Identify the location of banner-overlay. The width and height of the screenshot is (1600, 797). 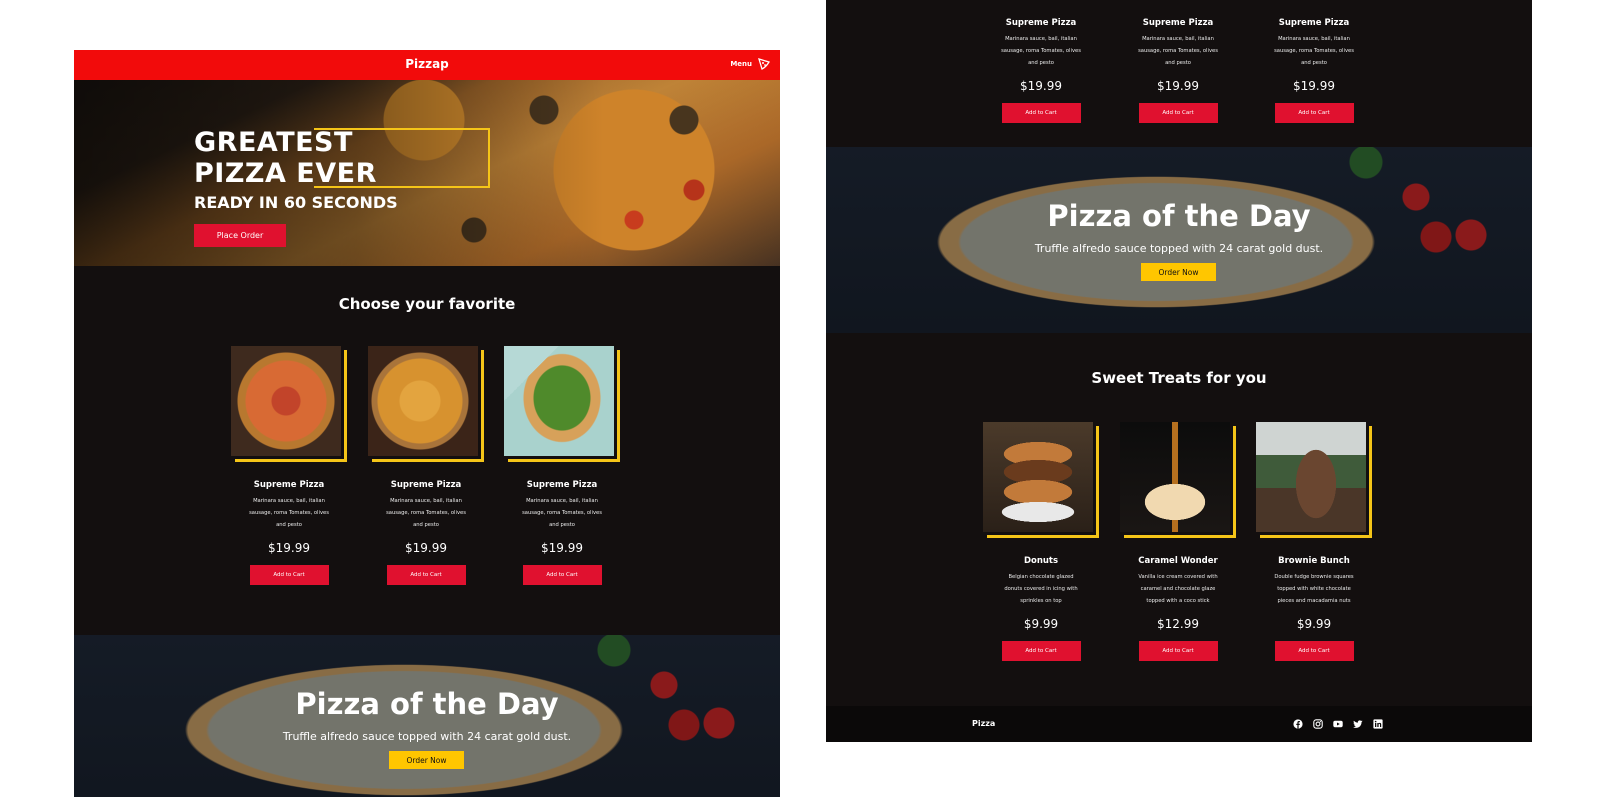
(1179, 240).